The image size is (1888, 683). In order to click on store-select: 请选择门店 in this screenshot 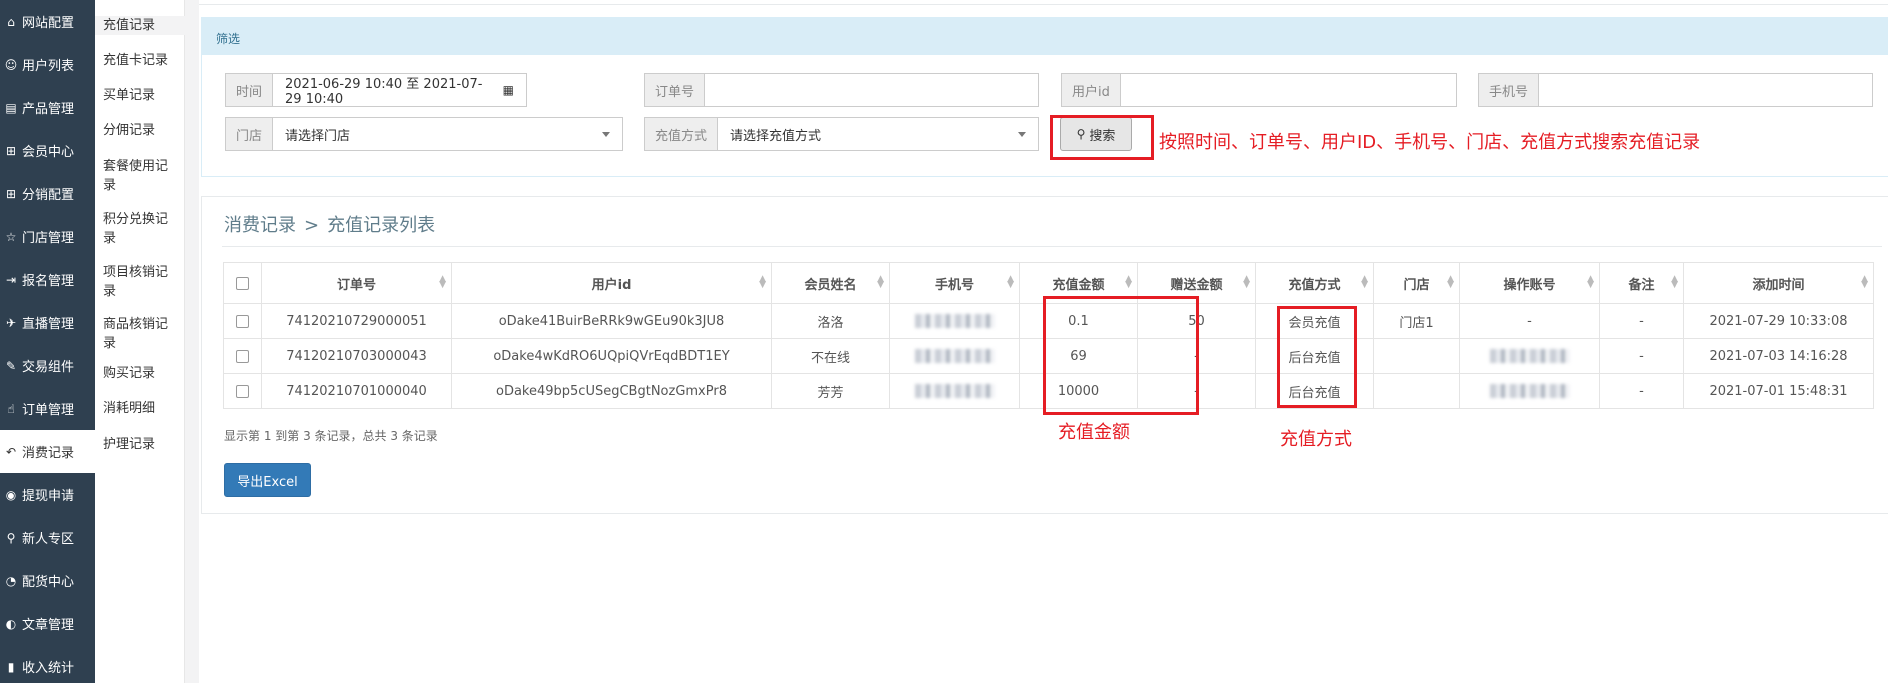, I will do `click(447, 134)`.